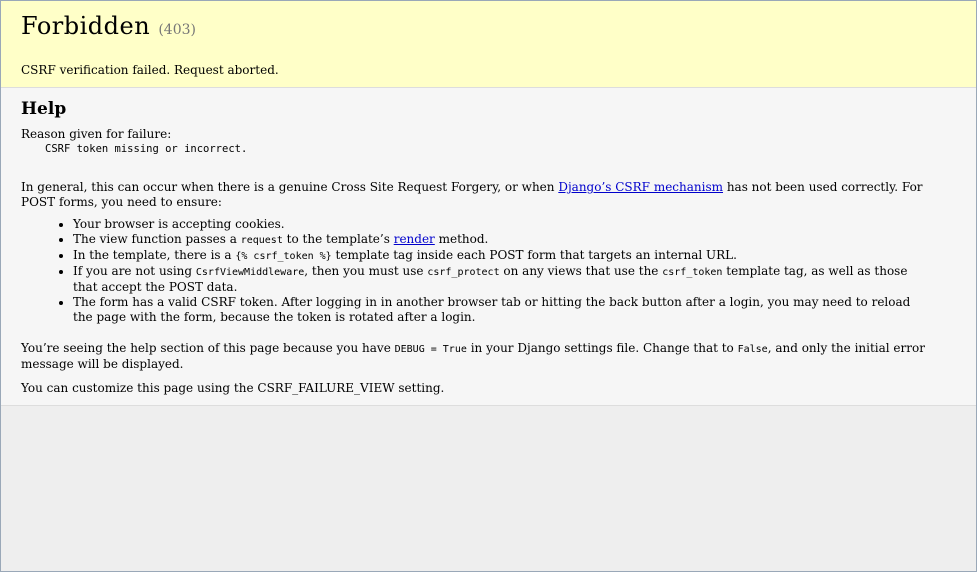 The height and width of the screenshot is (572, 977). What do you see at coordinates (96, 134) in the screenshot?
I see `reason-label: Reason given for failure:` at bounding box center [96, 134].